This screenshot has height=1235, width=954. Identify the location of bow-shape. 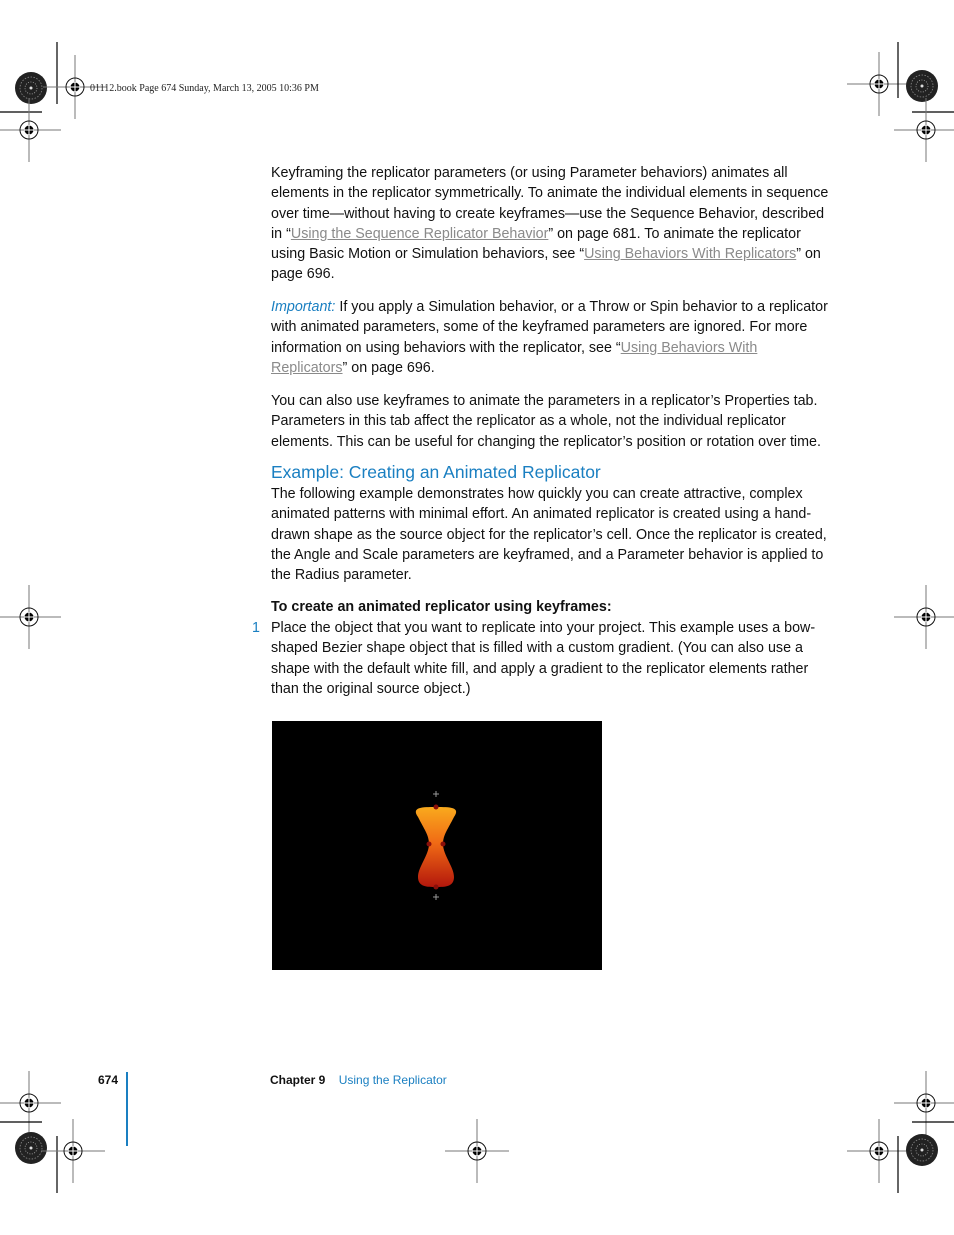
(436, 847).